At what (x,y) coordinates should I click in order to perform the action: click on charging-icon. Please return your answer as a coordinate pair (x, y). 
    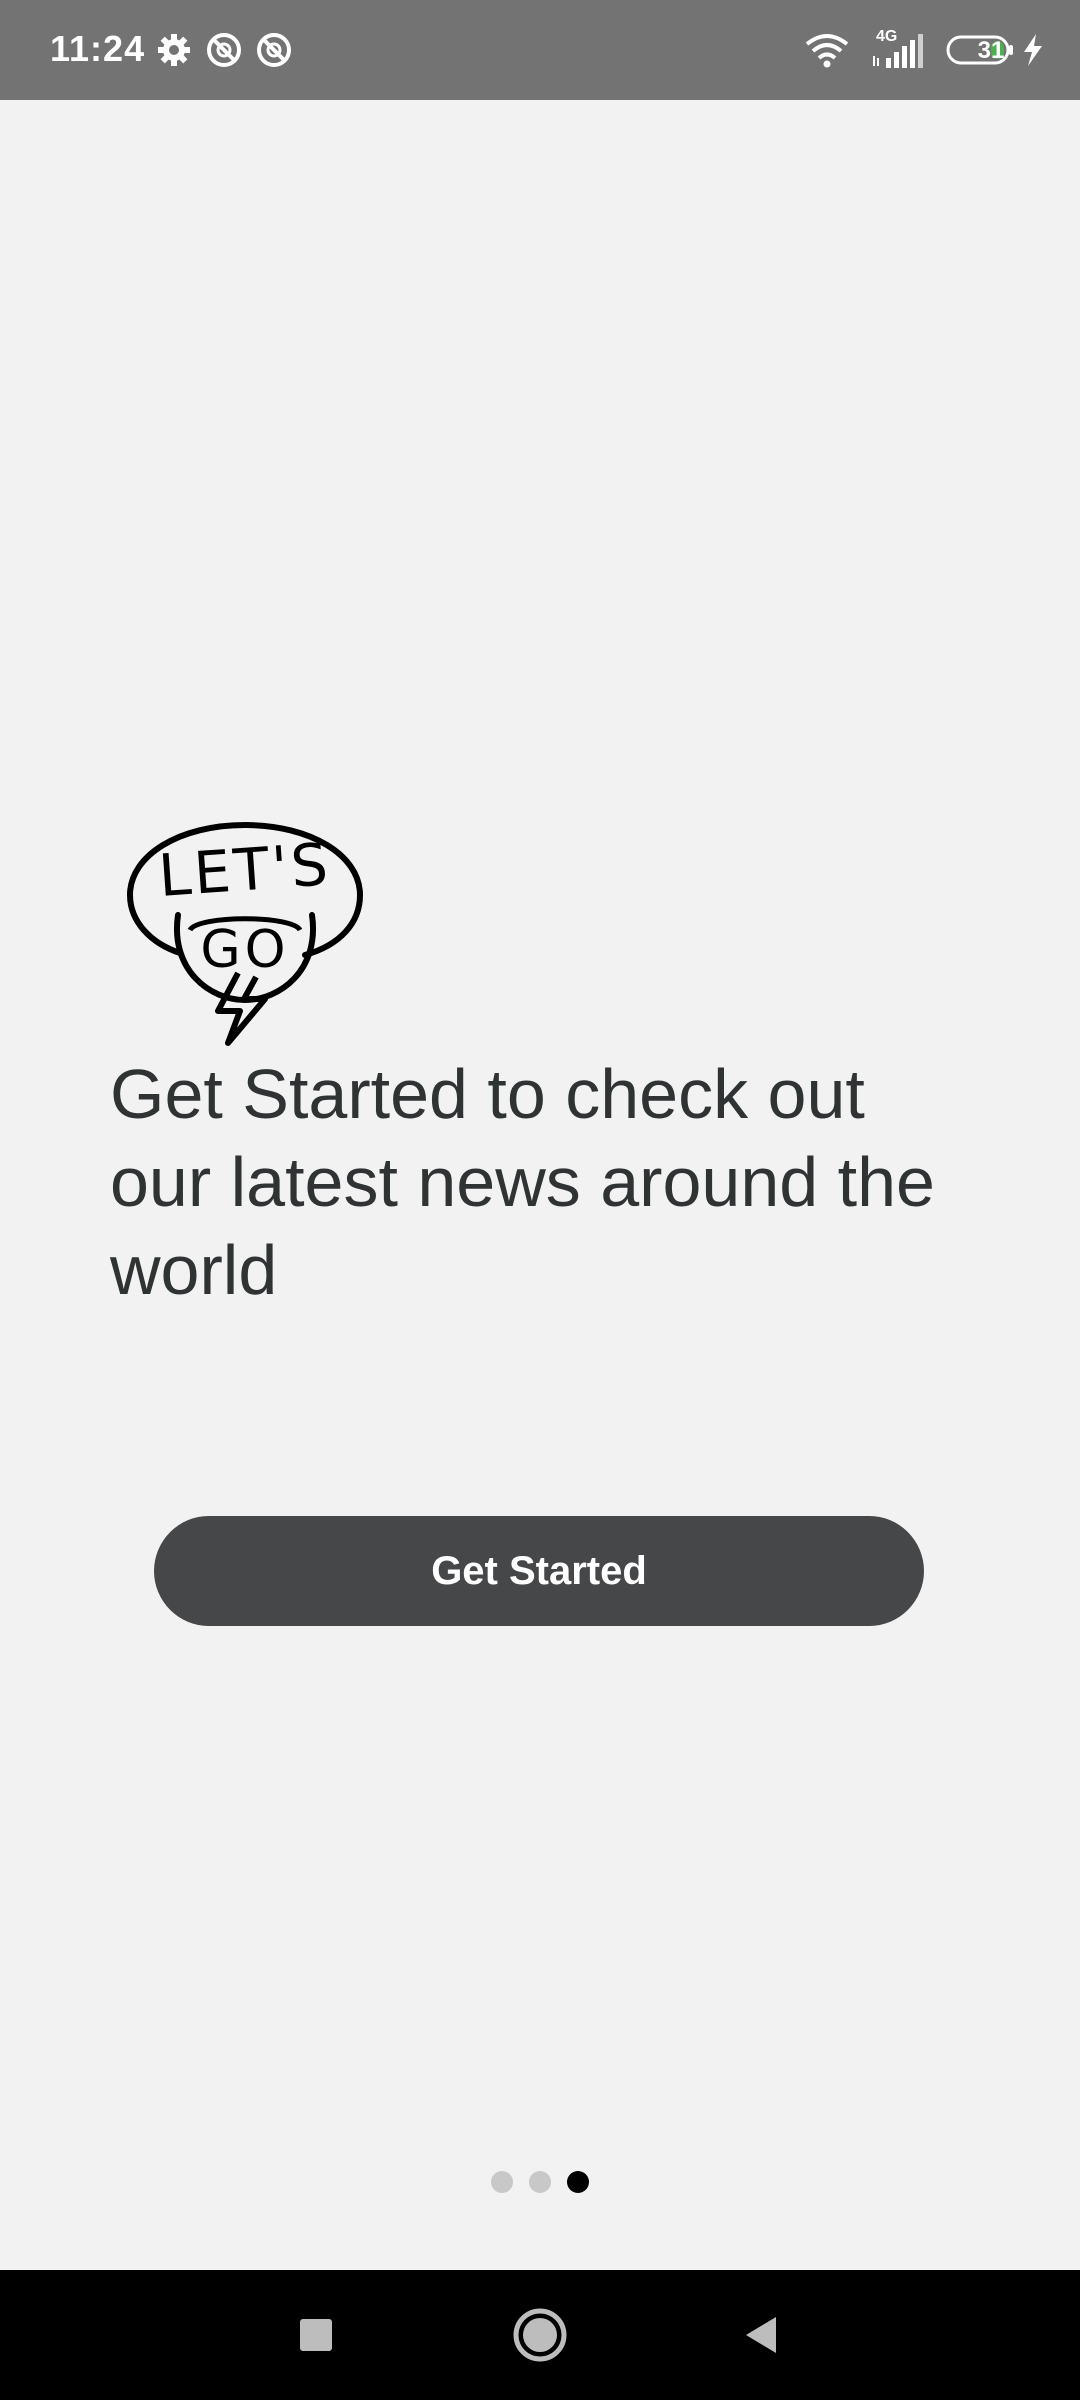
    Looking at the image, I should click on (1033, 50).